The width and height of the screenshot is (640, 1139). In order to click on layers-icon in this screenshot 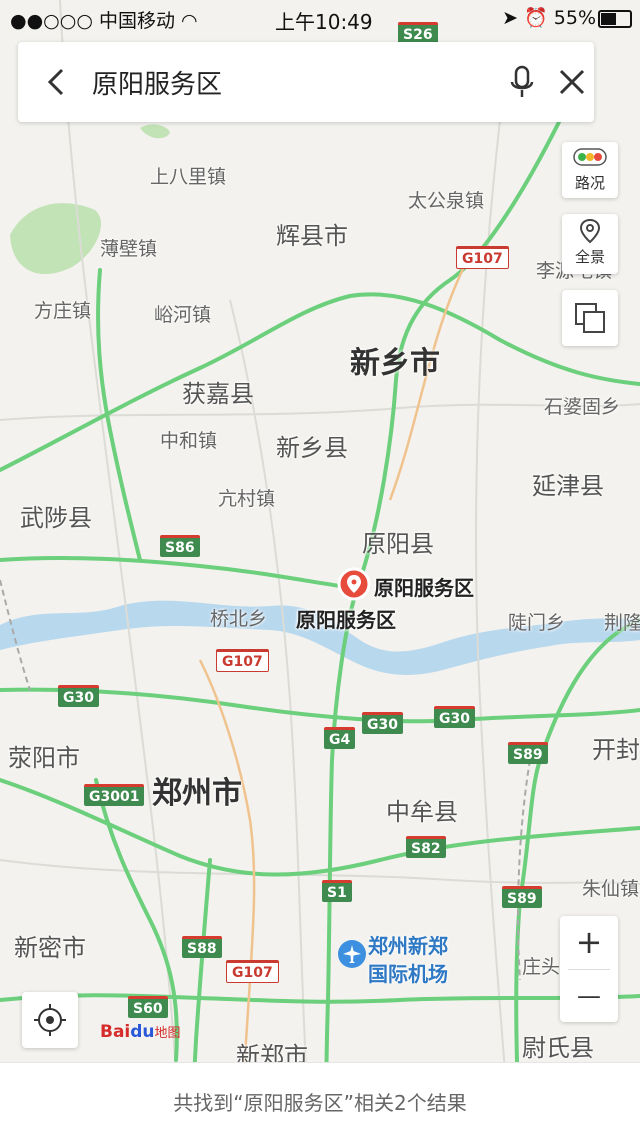, I will do `click(590, 318)`.